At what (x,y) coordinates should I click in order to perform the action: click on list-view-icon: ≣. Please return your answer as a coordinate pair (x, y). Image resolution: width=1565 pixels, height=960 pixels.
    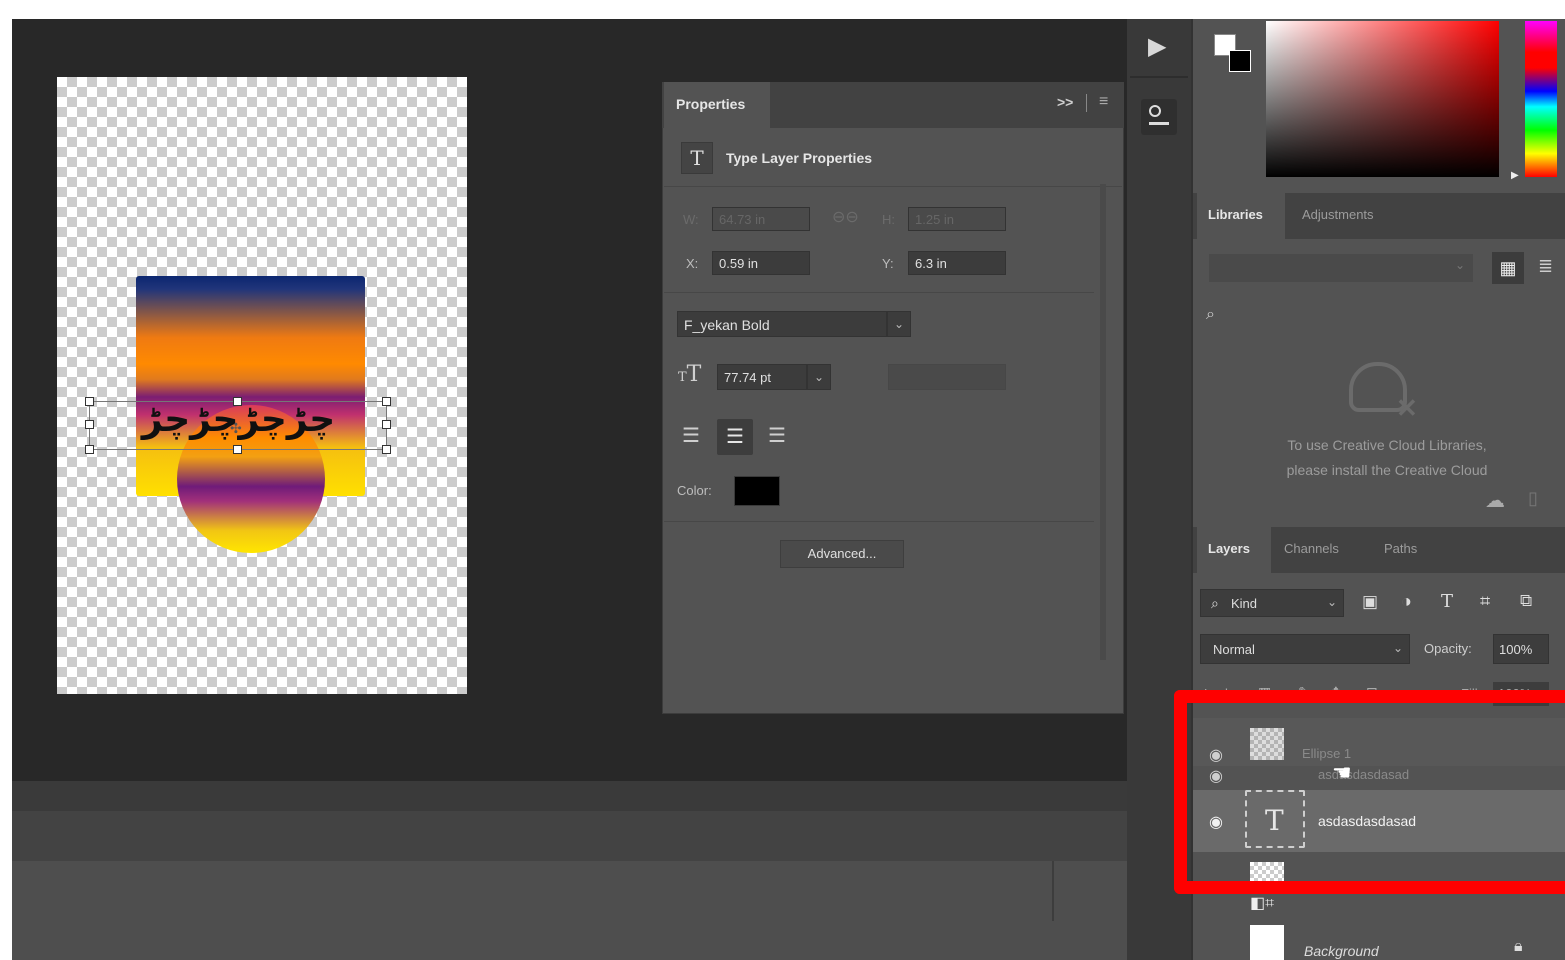
    Looking at the image, I should click on (1545, 266).